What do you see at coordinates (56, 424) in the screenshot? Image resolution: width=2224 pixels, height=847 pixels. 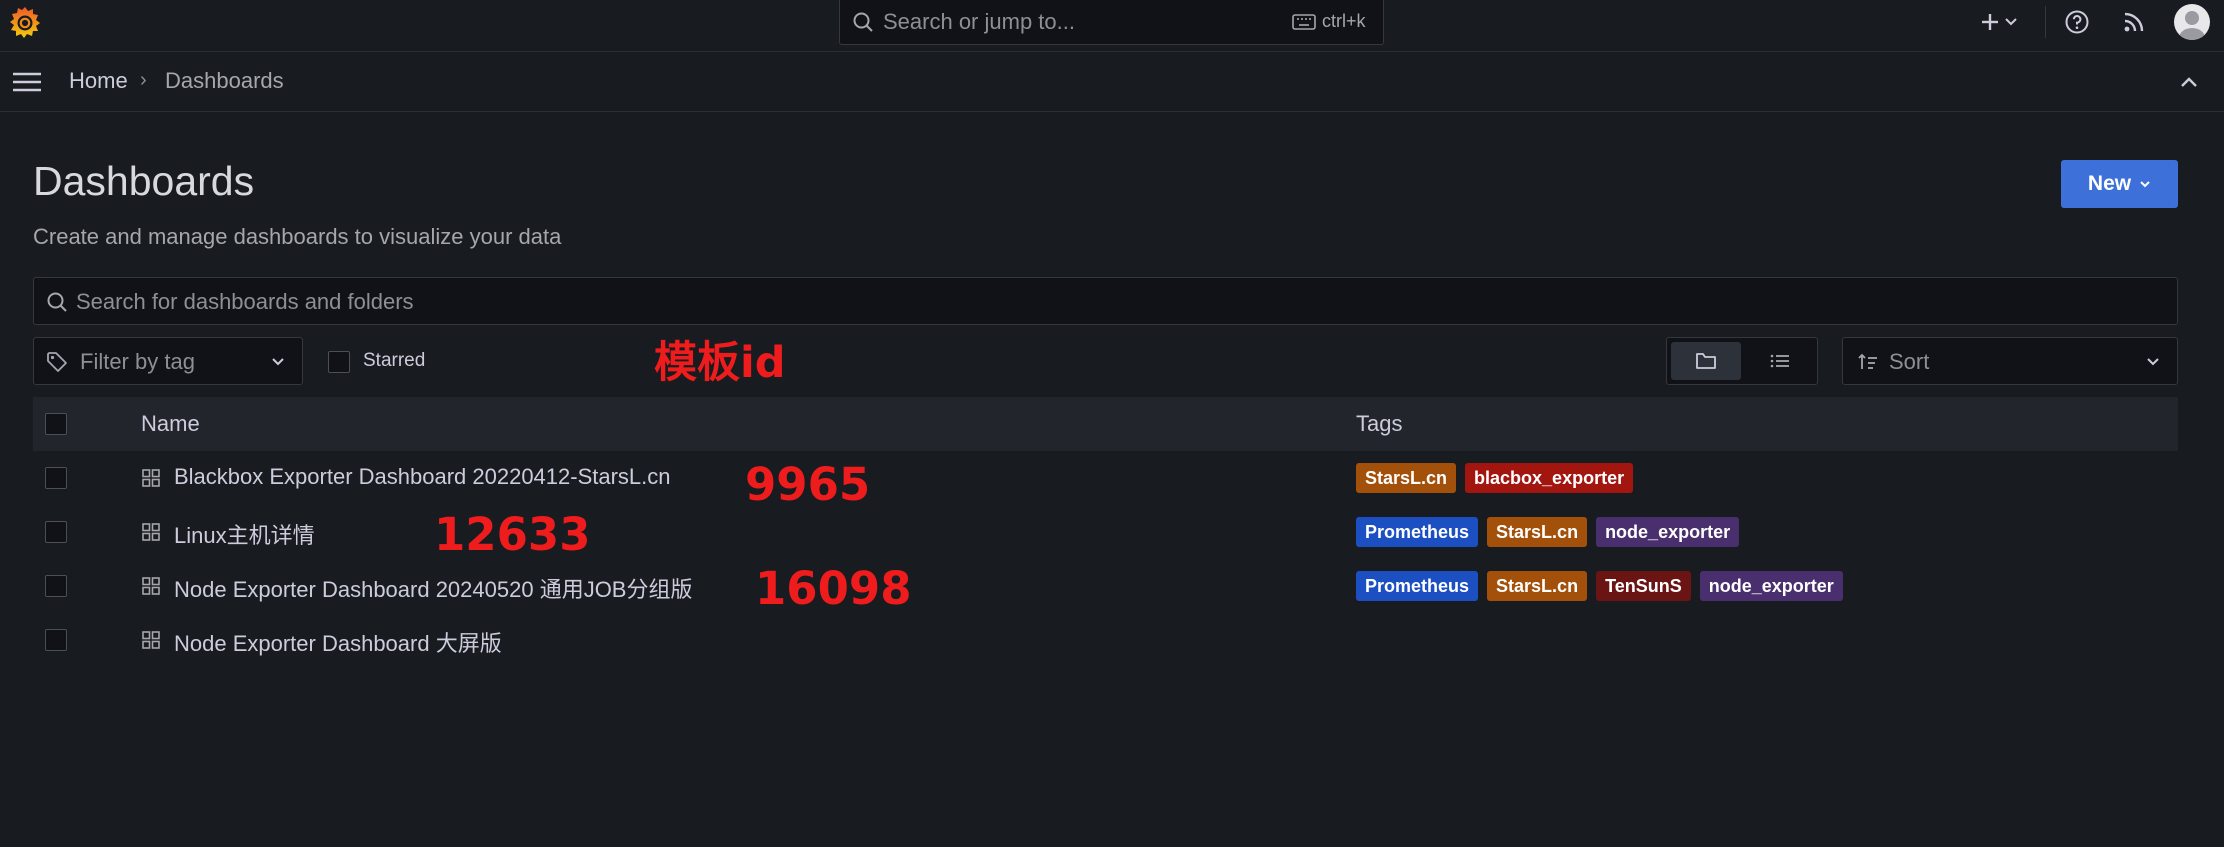 I see `select-all-checkbox` at bounding box center [56, 424].